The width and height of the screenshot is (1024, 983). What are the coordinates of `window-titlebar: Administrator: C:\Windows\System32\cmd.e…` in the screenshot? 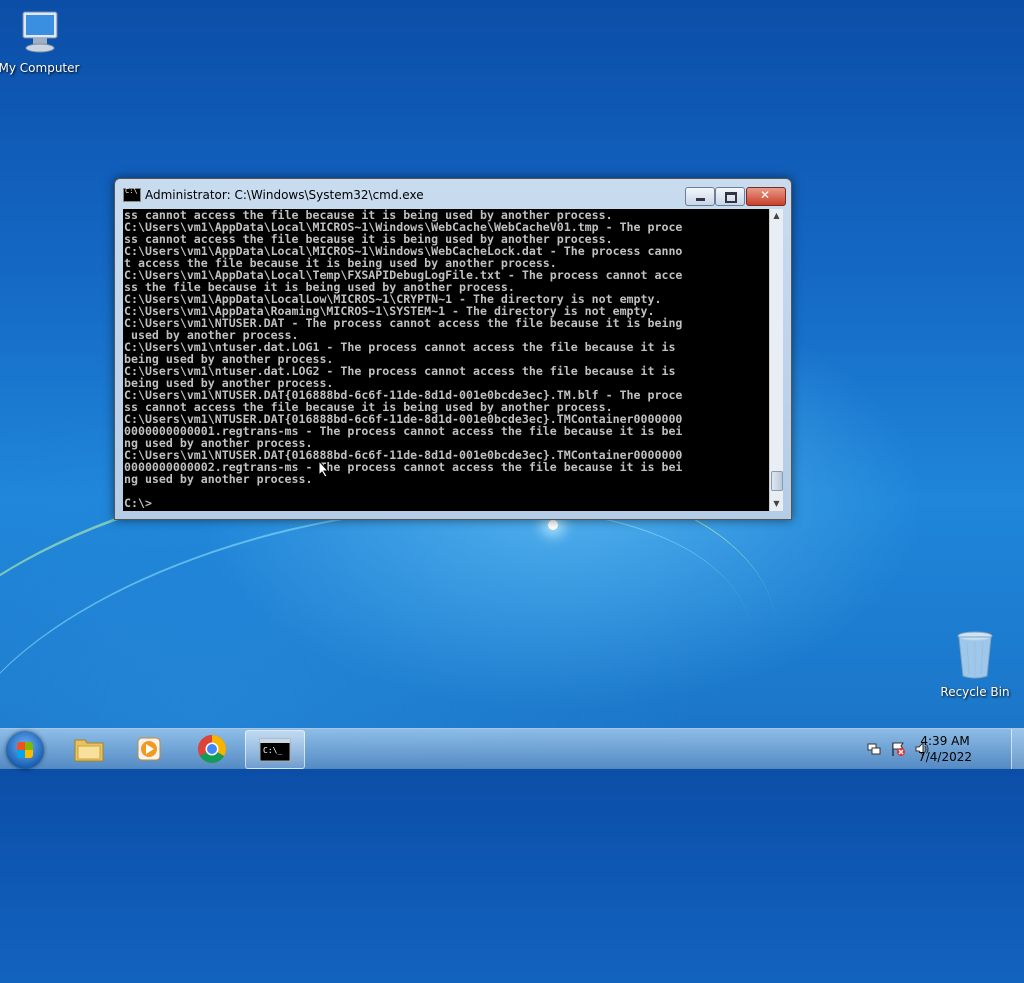 It's located at (453, 194).